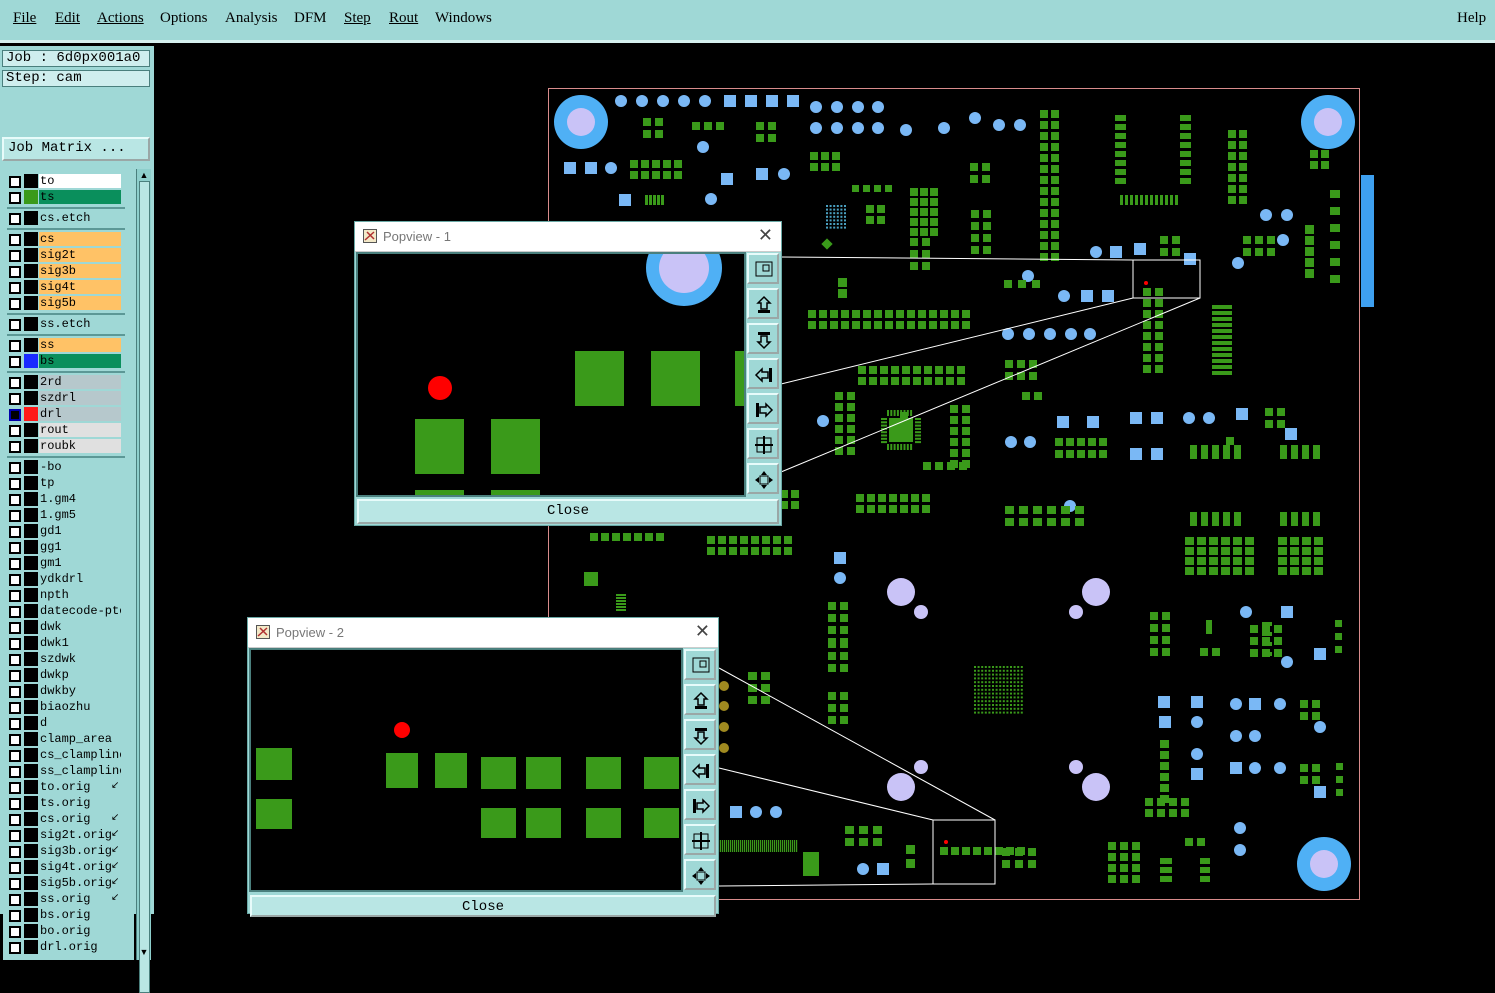  Describe the element at coordinates (67, 659) in the screenshot. I see `layer-row: szdwk` at that location.